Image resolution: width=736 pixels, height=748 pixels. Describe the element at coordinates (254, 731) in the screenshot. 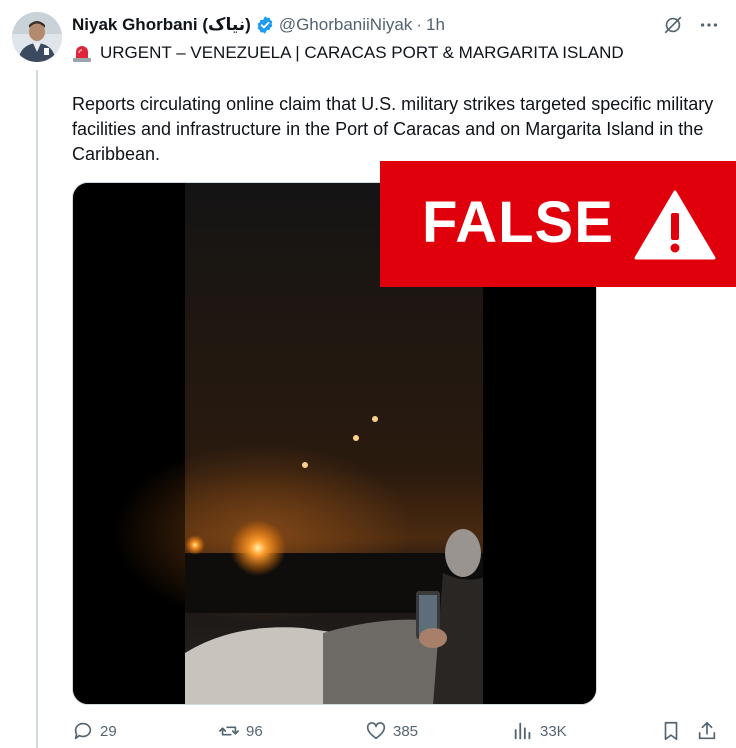

I see `repost-count: 96` at that location.